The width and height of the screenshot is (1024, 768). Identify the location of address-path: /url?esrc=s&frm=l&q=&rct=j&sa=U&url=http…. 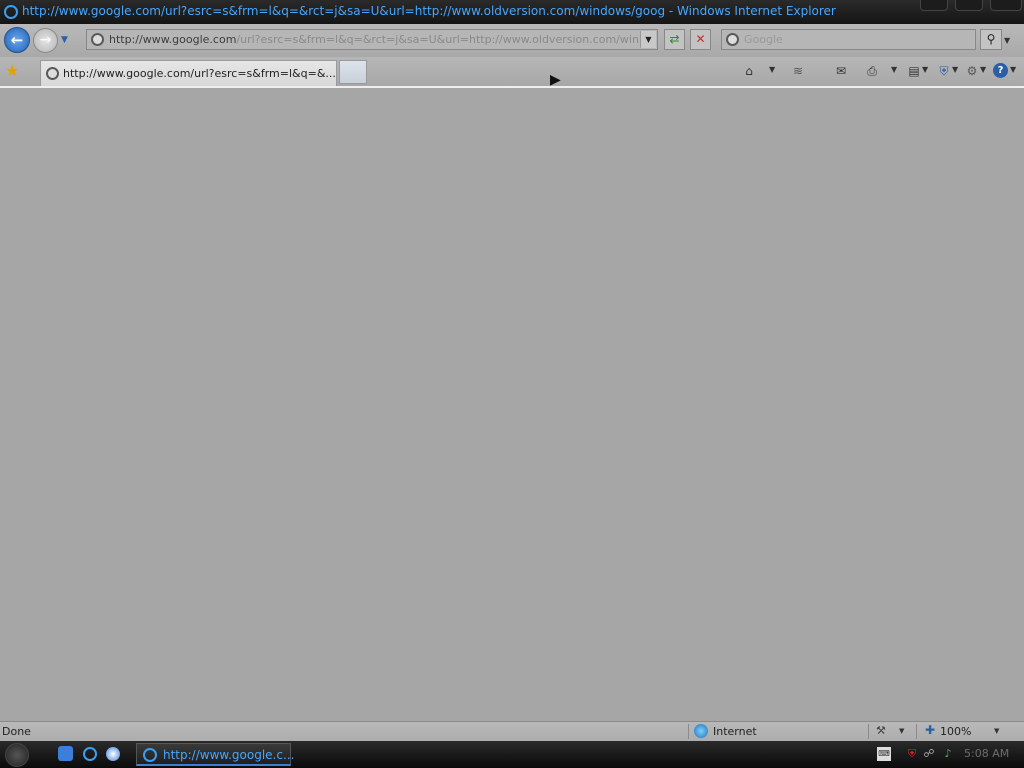
(437, 39).